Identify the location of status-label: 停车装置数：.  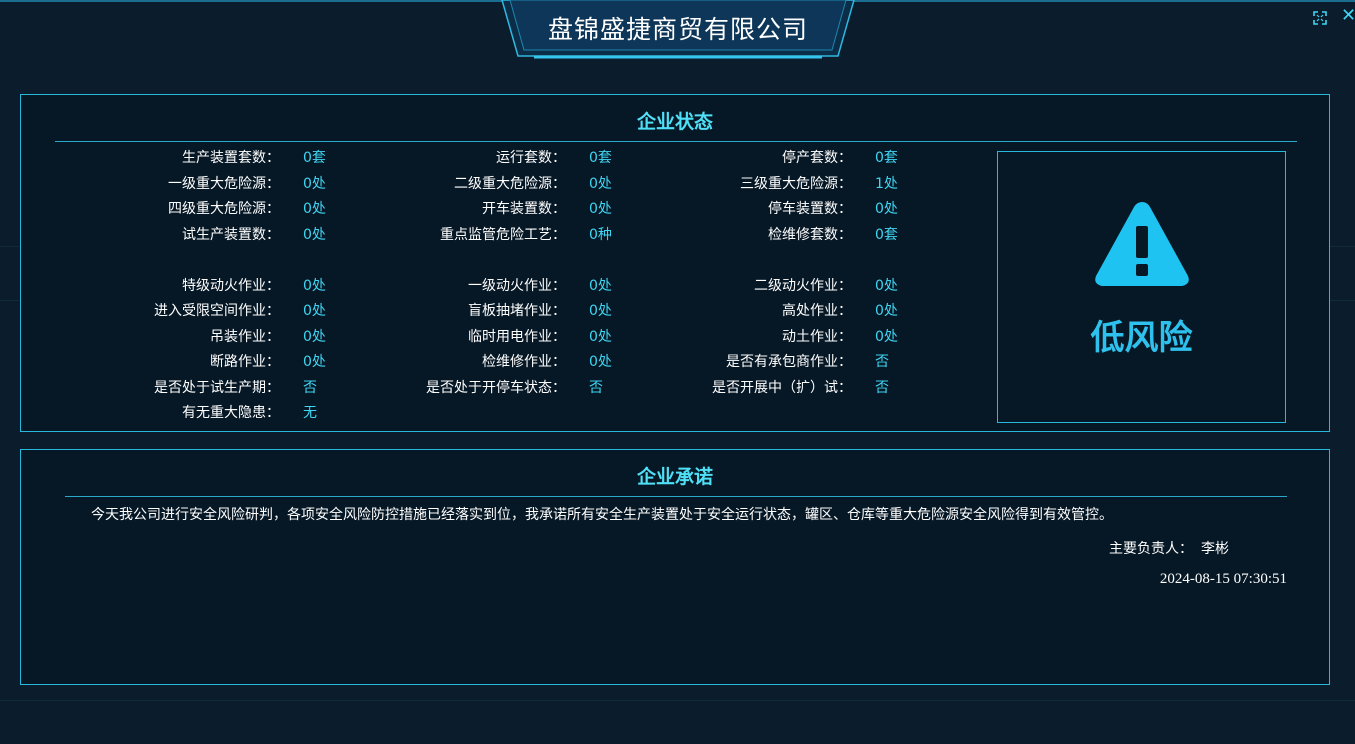
(810, 209).